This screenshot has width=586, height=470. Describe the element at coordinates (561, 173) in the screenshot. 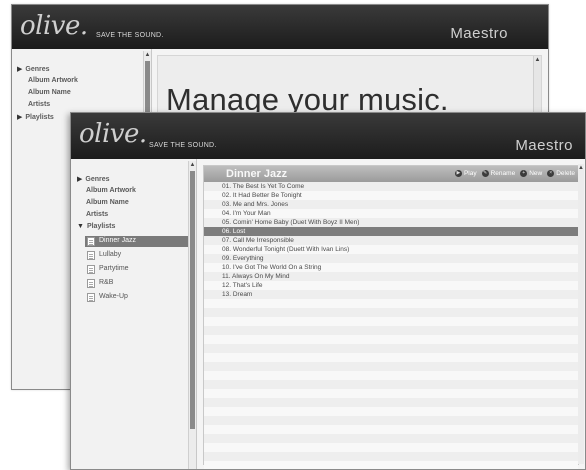

I see `delete-button: × Delete` at that location.